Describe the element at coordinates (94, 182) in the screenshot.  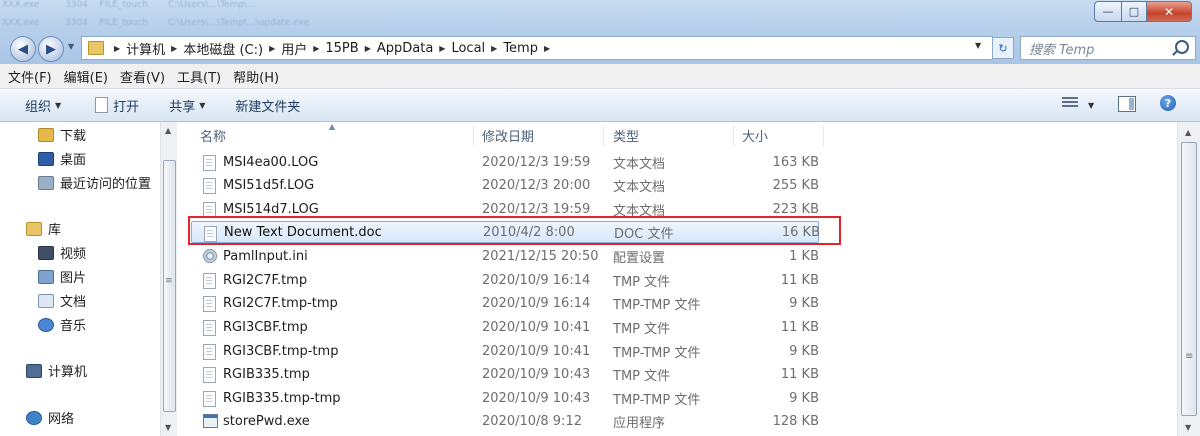
I see `nav-item-recent-places: 最近访问的位置` at that location.